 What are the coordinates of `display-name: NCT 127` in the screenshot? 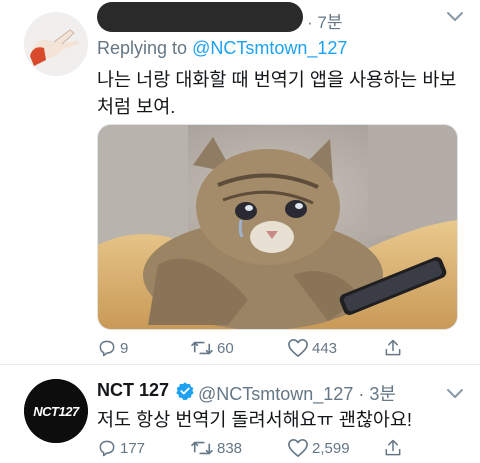 It's located at (133, 390).